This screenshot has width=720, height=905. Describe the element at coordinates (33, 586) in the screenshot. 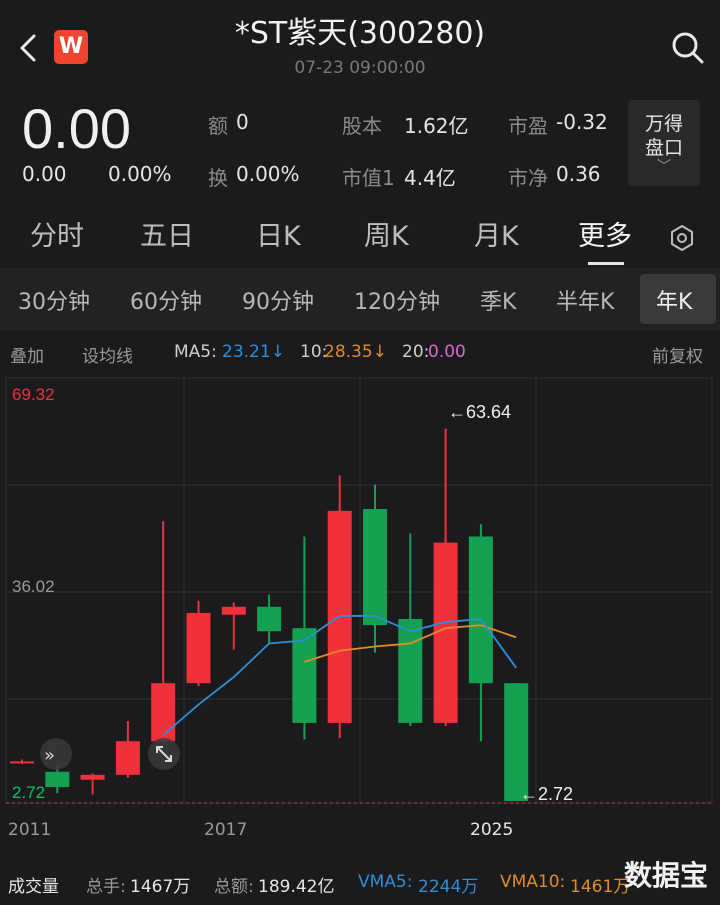

I see `y-label-mid: 36.02` at that location.